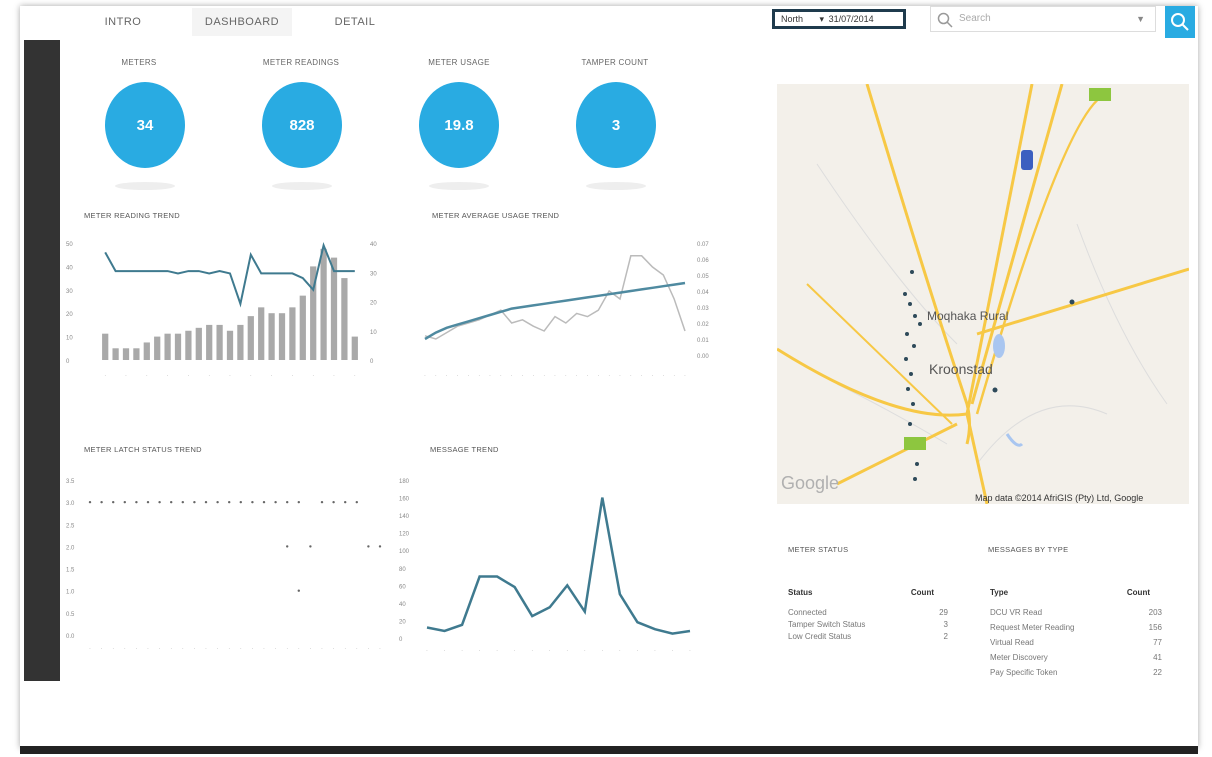  Describe the element at coordinates (145, 125) in the screenshot. I see `kpi-meters-value: 34` at that location.